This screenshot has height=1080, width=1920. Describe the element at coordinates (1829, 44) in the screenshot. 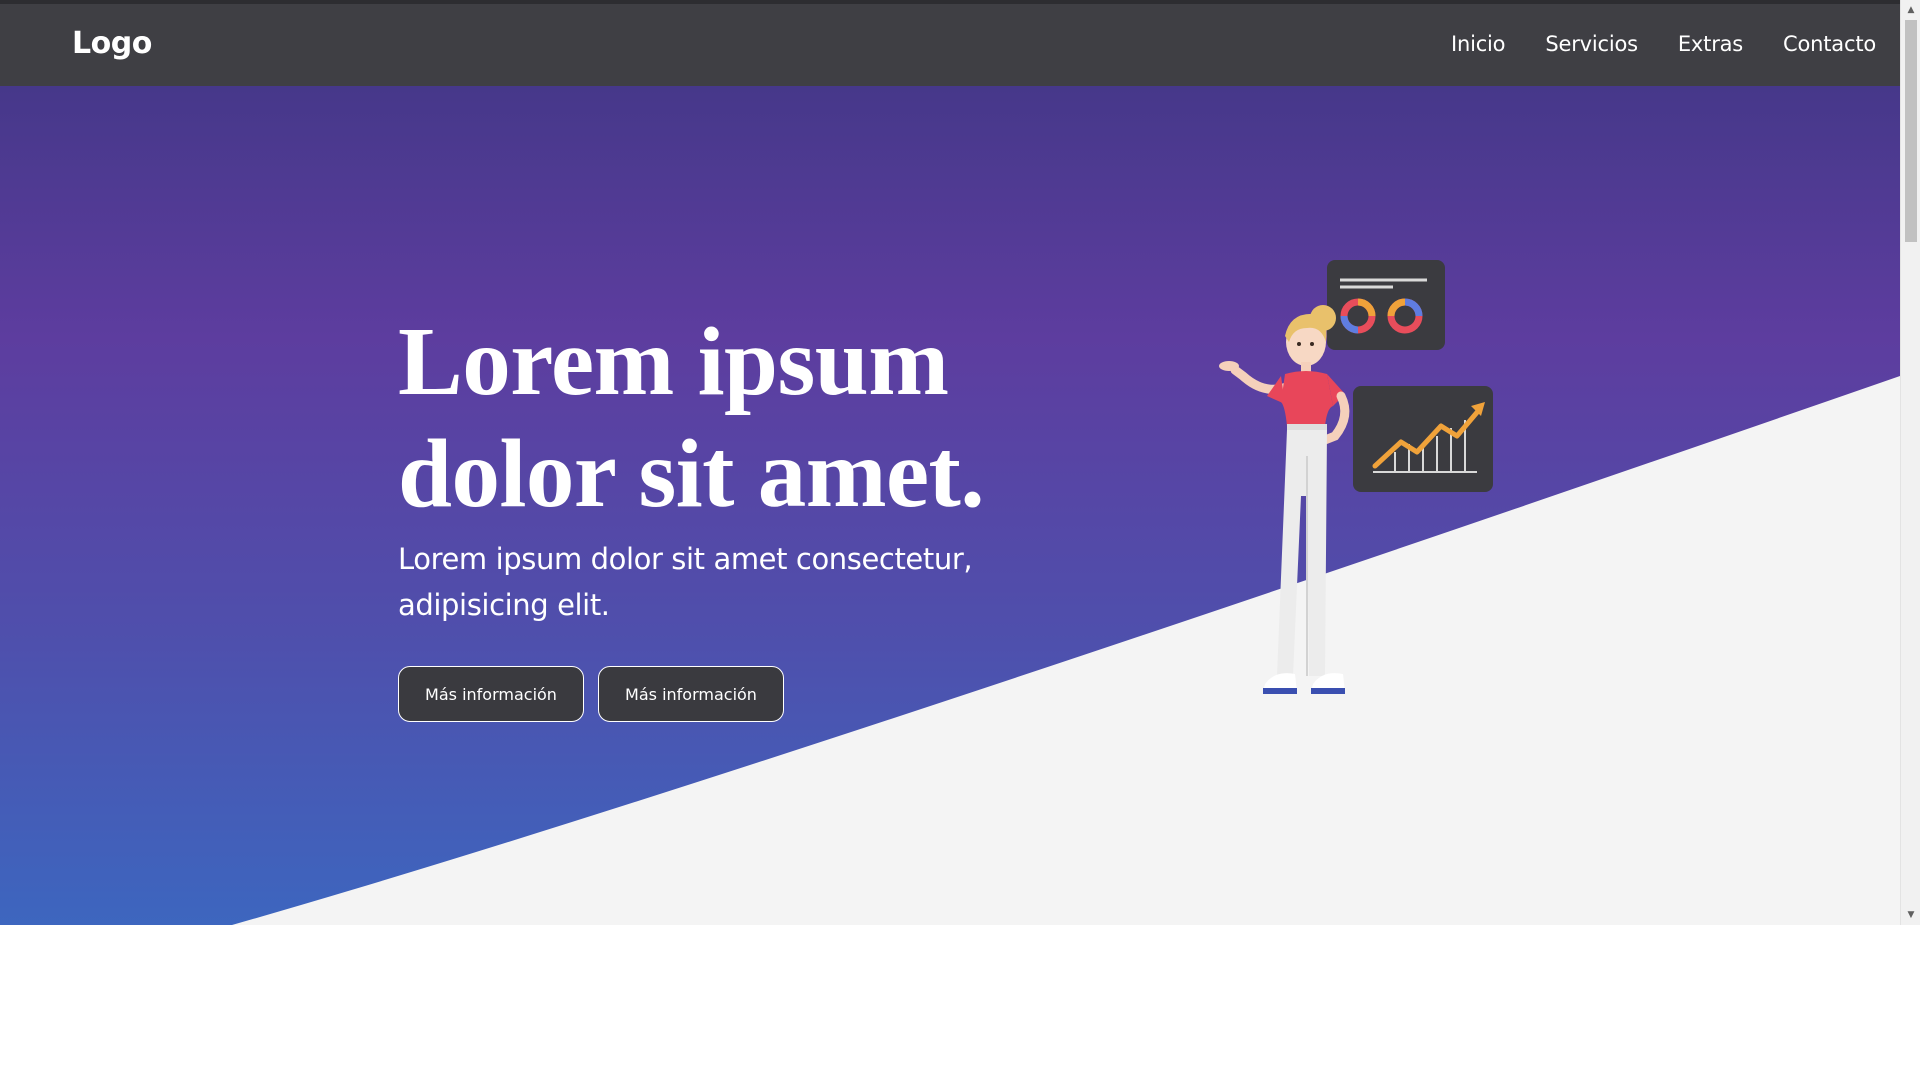

I see `nav-link-contacto: Contacto` at that location.